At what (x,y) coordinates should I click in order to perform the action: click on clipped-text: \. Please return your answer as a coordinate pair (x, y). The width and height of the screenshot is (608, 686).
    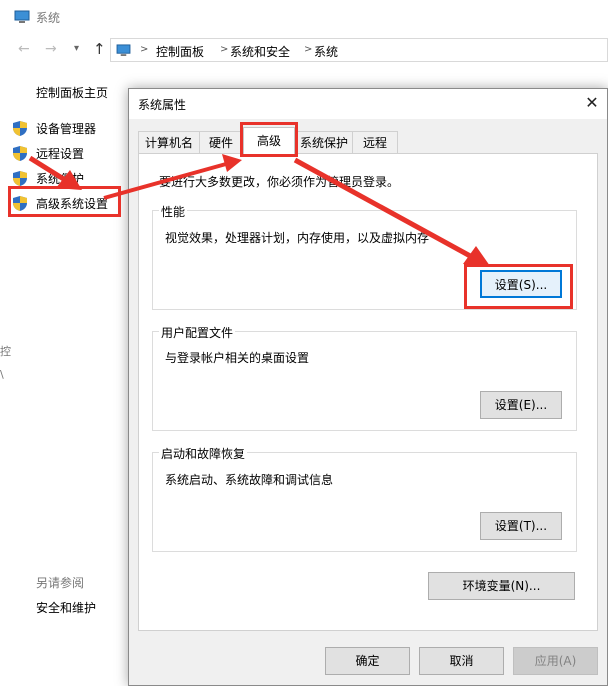
    Looking at the image, I should click on (2, 374).